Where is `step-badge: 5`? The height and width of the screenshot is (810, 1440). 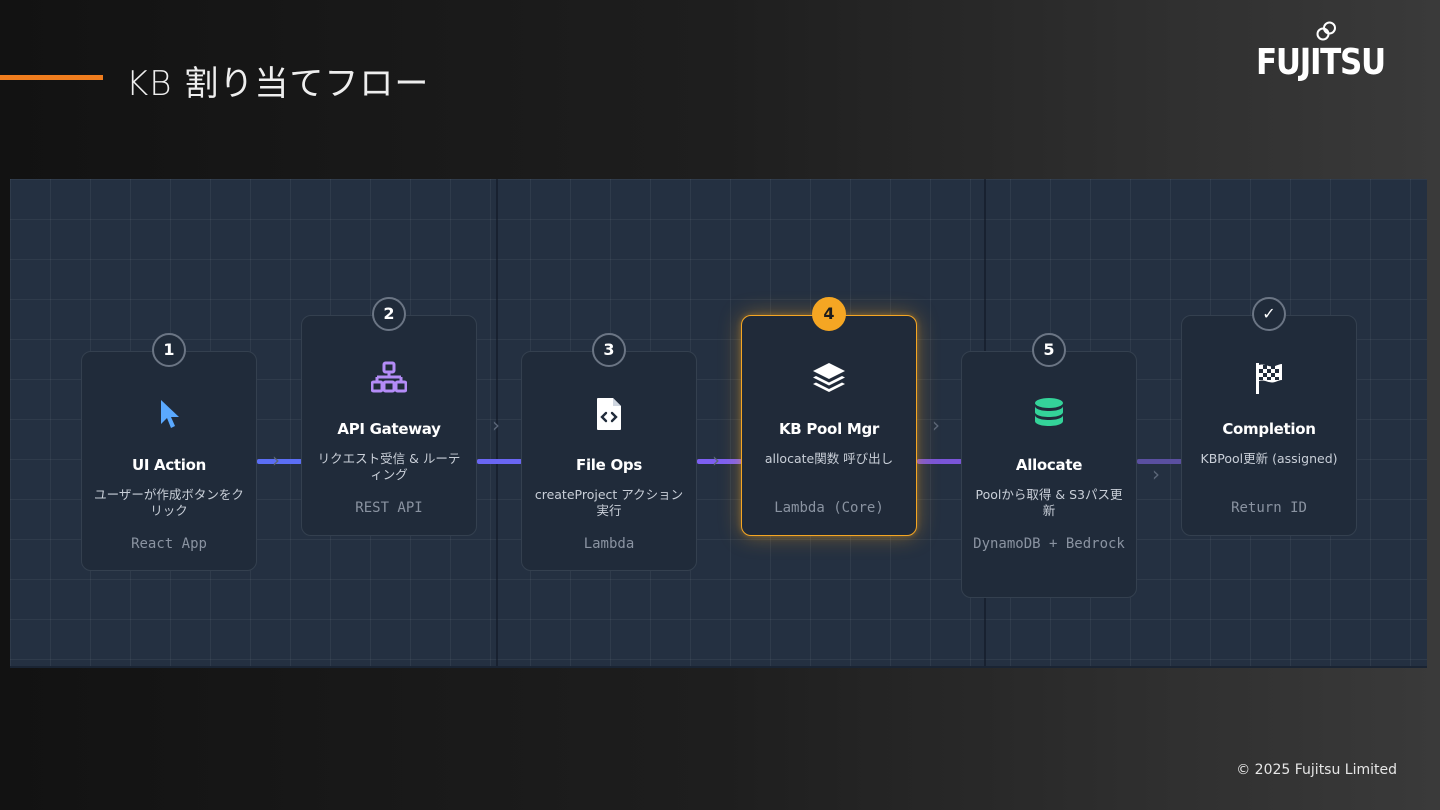
step-badge: 5 is located at coordinates (1049, 350).